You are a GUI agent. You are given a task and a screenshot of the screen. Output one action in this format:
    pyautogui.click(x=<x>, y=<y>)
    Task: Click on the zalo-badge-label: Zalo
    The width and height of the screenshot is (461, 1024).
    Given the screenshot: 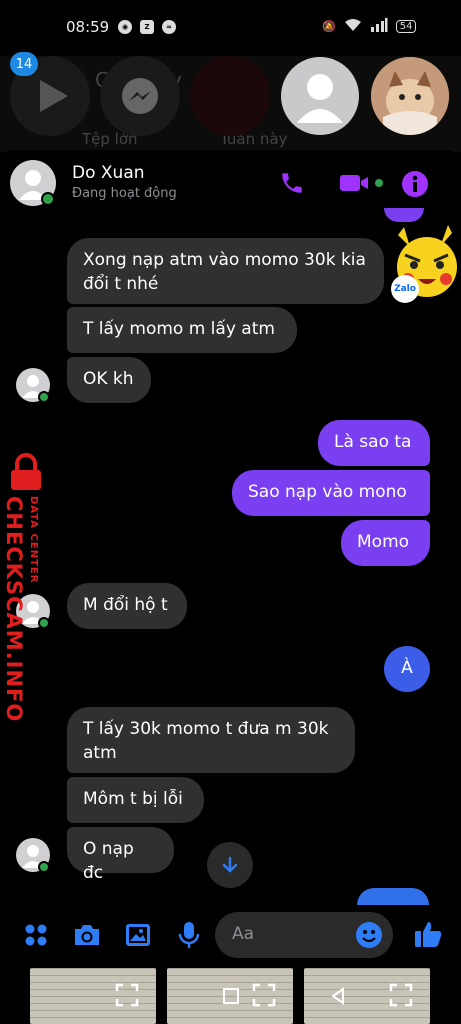 What is the action you would take?
    pyautogui.click(x=405, y=289)
    